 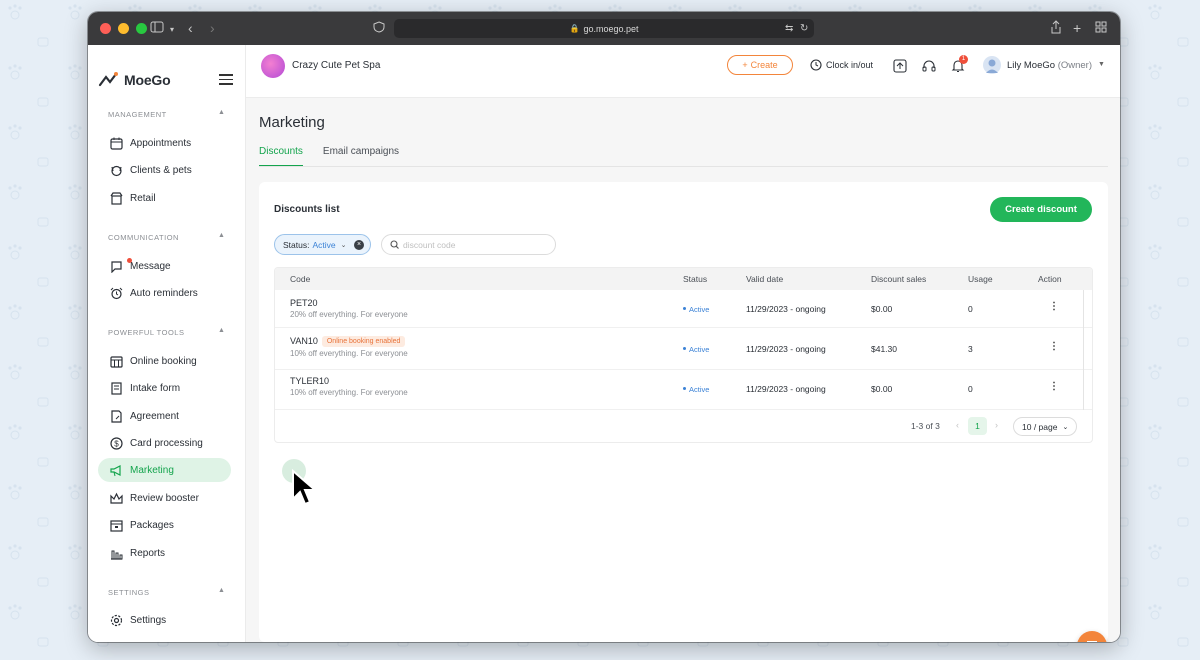 I want to click on sidebar-item-label: Reports, so click(x=148, y=553).